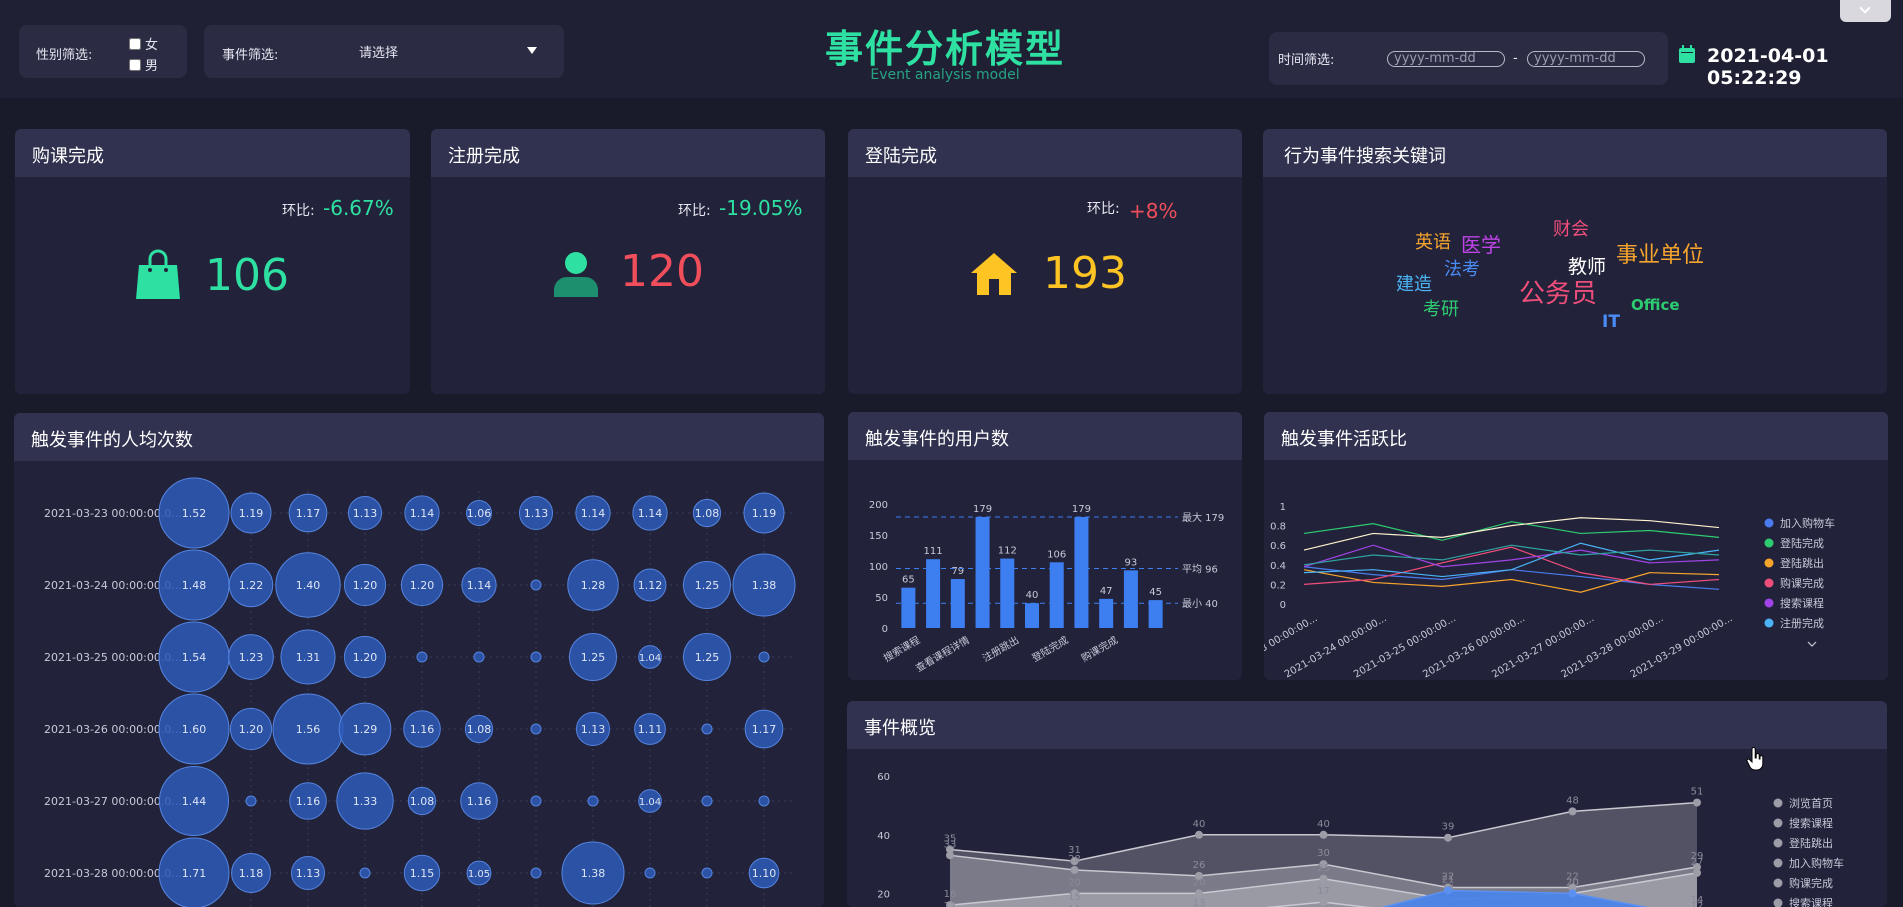 This screenshot has height=907, width=1903. Describe the element at coordinates (1414, 283) in the screenshot. I see `keyword: 建造` at that location.